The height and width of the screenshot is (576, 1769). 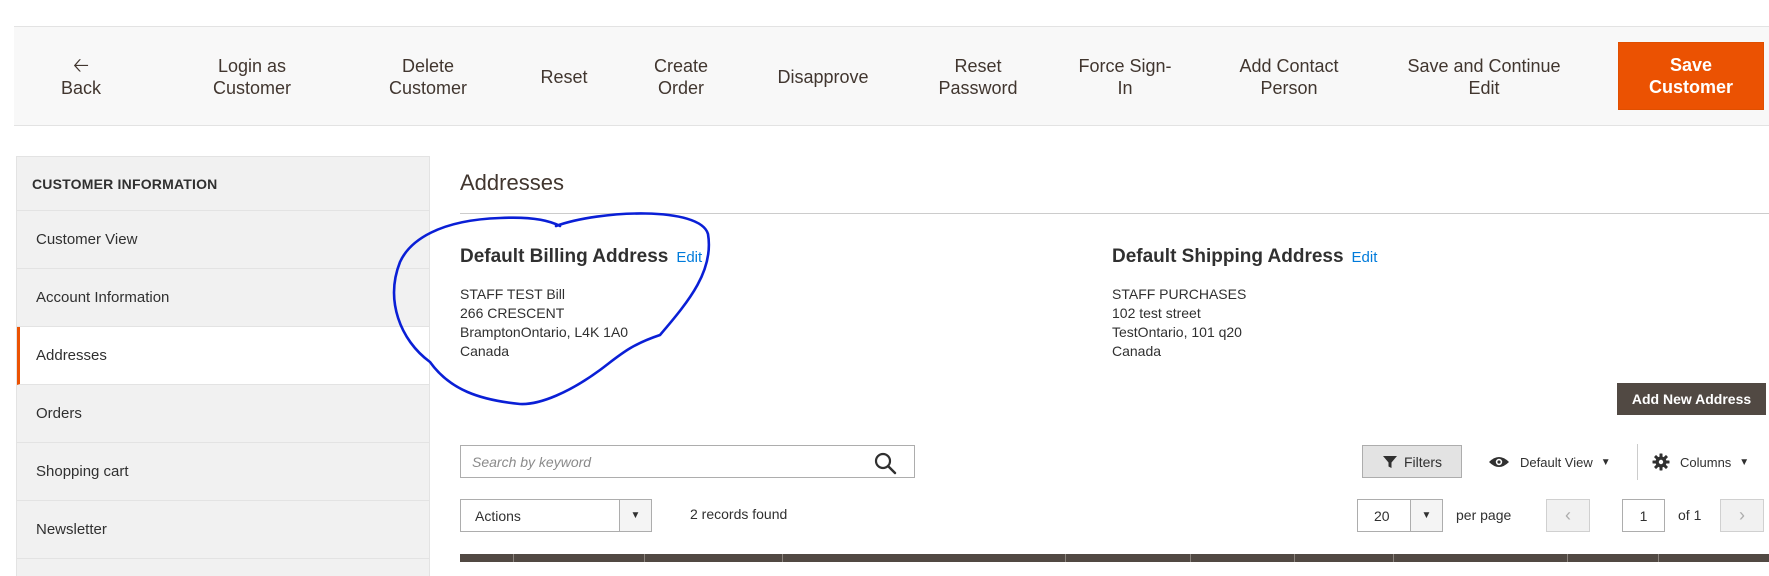 I want to click on current-page-input, so click(x=1643, y=515).